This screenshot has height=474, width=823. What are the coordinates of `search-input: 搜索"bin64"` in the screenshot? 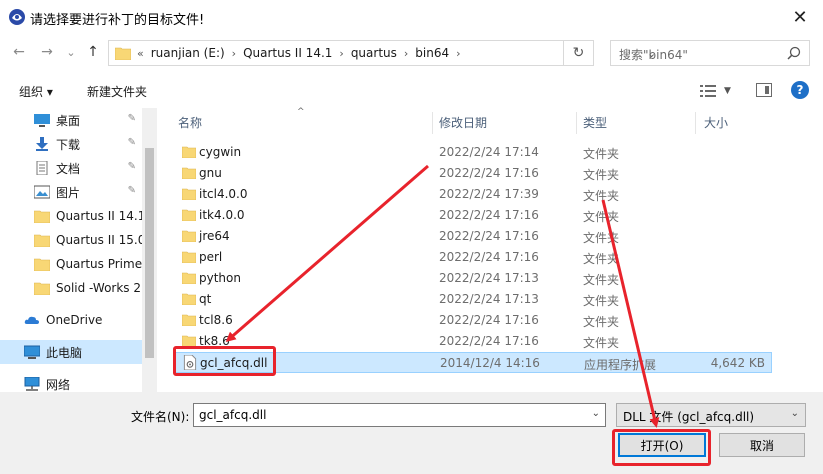 It's located at (710, 53).